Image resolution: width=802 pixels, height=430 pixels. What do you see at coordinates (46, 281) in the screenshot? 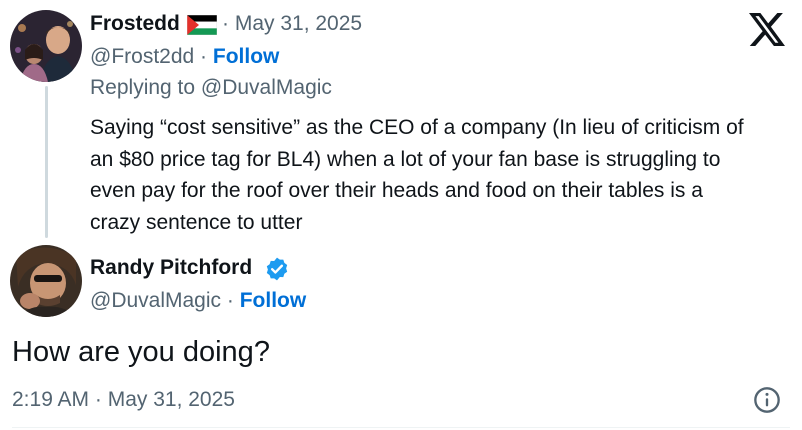
I see `avatar-randy-pitchford` at bounding box center [46, 281].